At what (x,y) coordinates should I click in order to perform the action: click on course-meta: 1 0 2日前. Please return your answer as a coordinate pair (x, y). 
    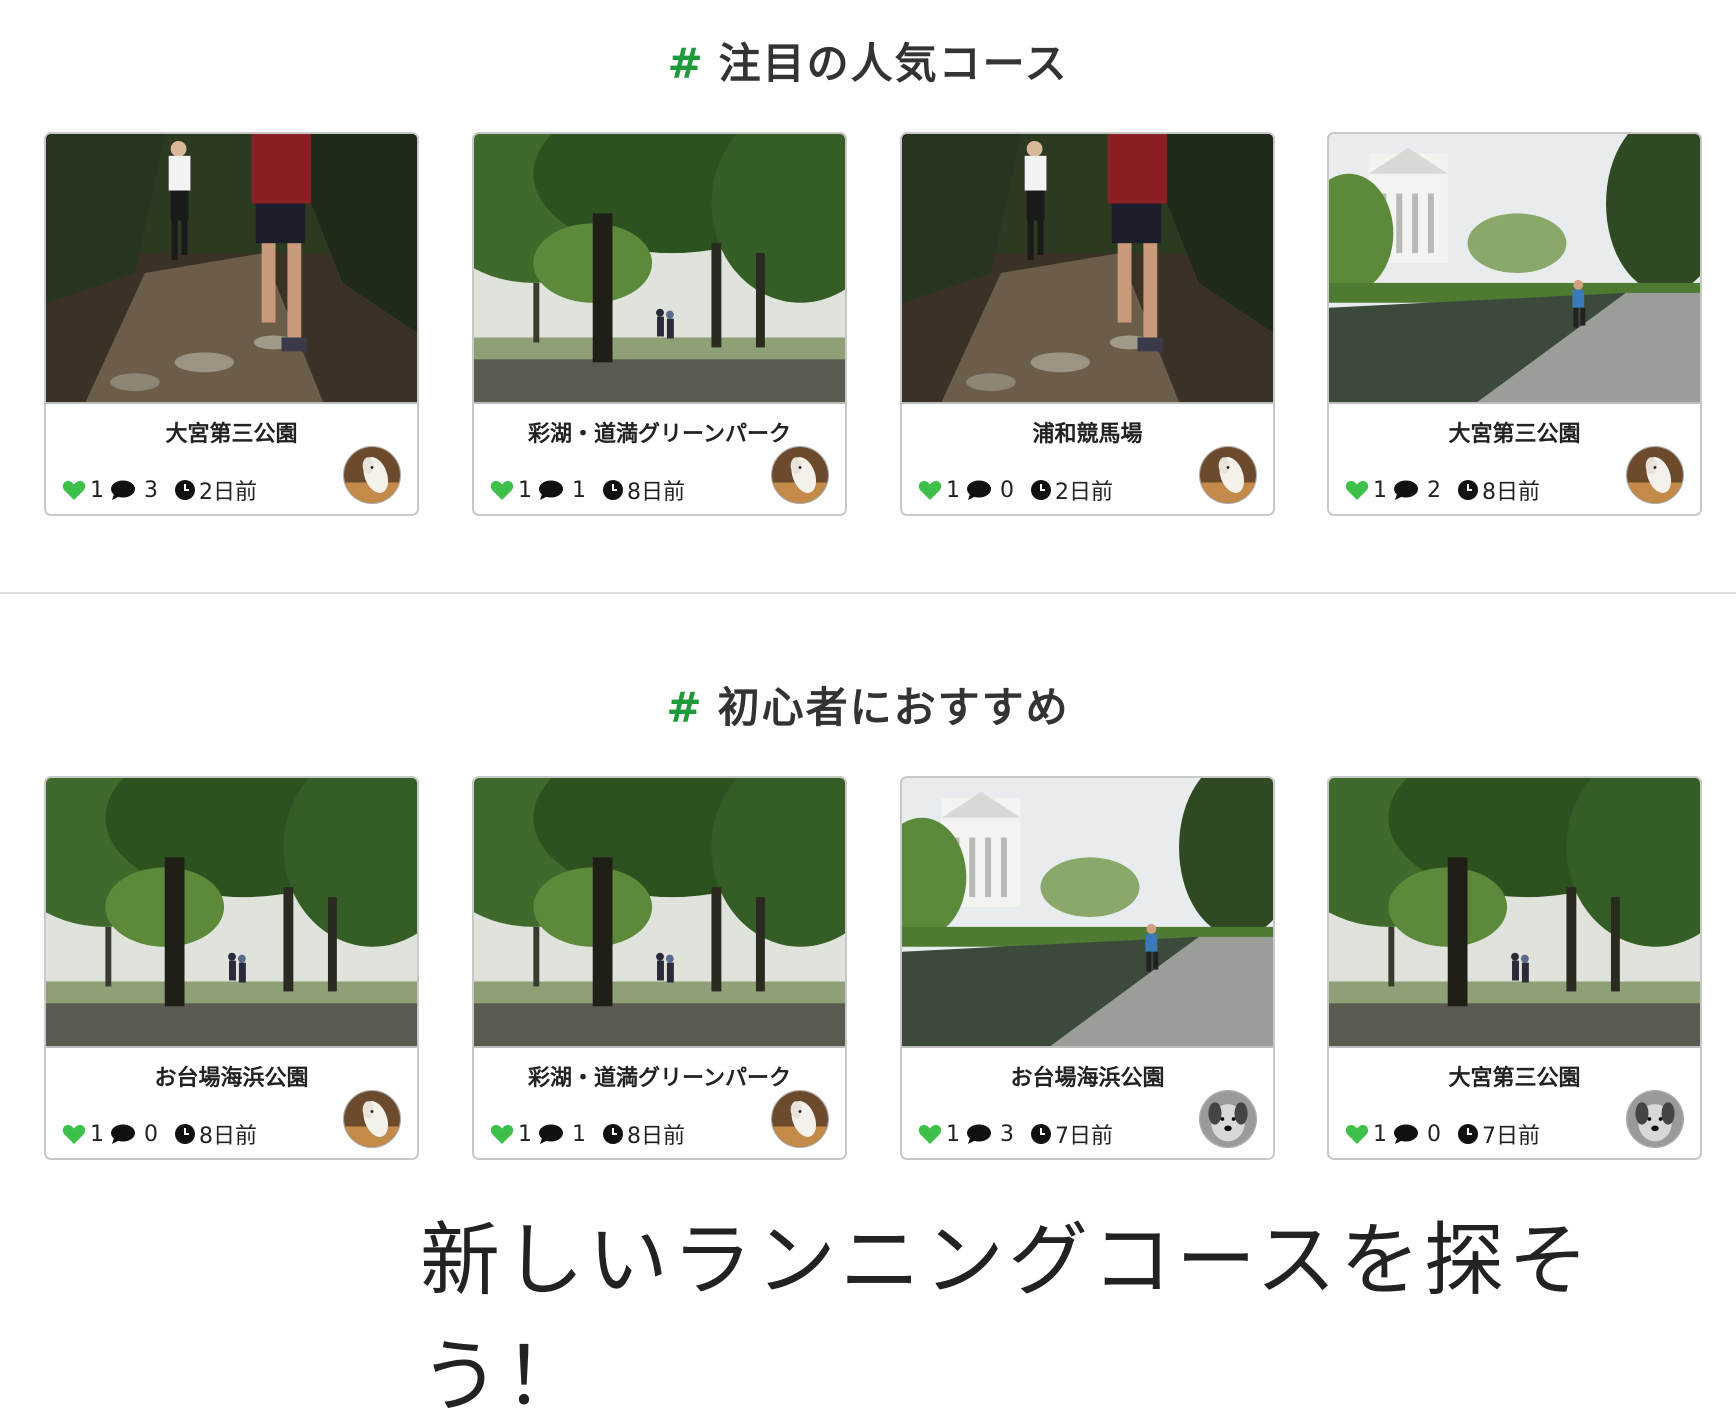
    Looking at the image, I should click on (1015, 490).